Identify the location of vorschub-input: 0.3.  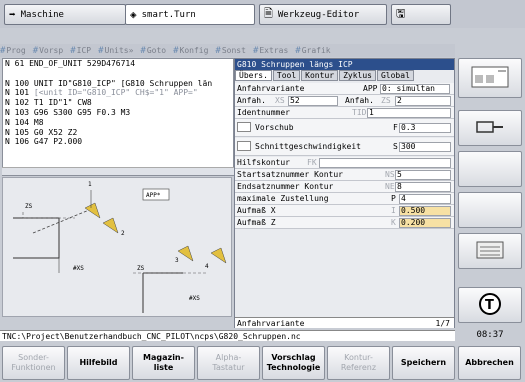
(425, 128).